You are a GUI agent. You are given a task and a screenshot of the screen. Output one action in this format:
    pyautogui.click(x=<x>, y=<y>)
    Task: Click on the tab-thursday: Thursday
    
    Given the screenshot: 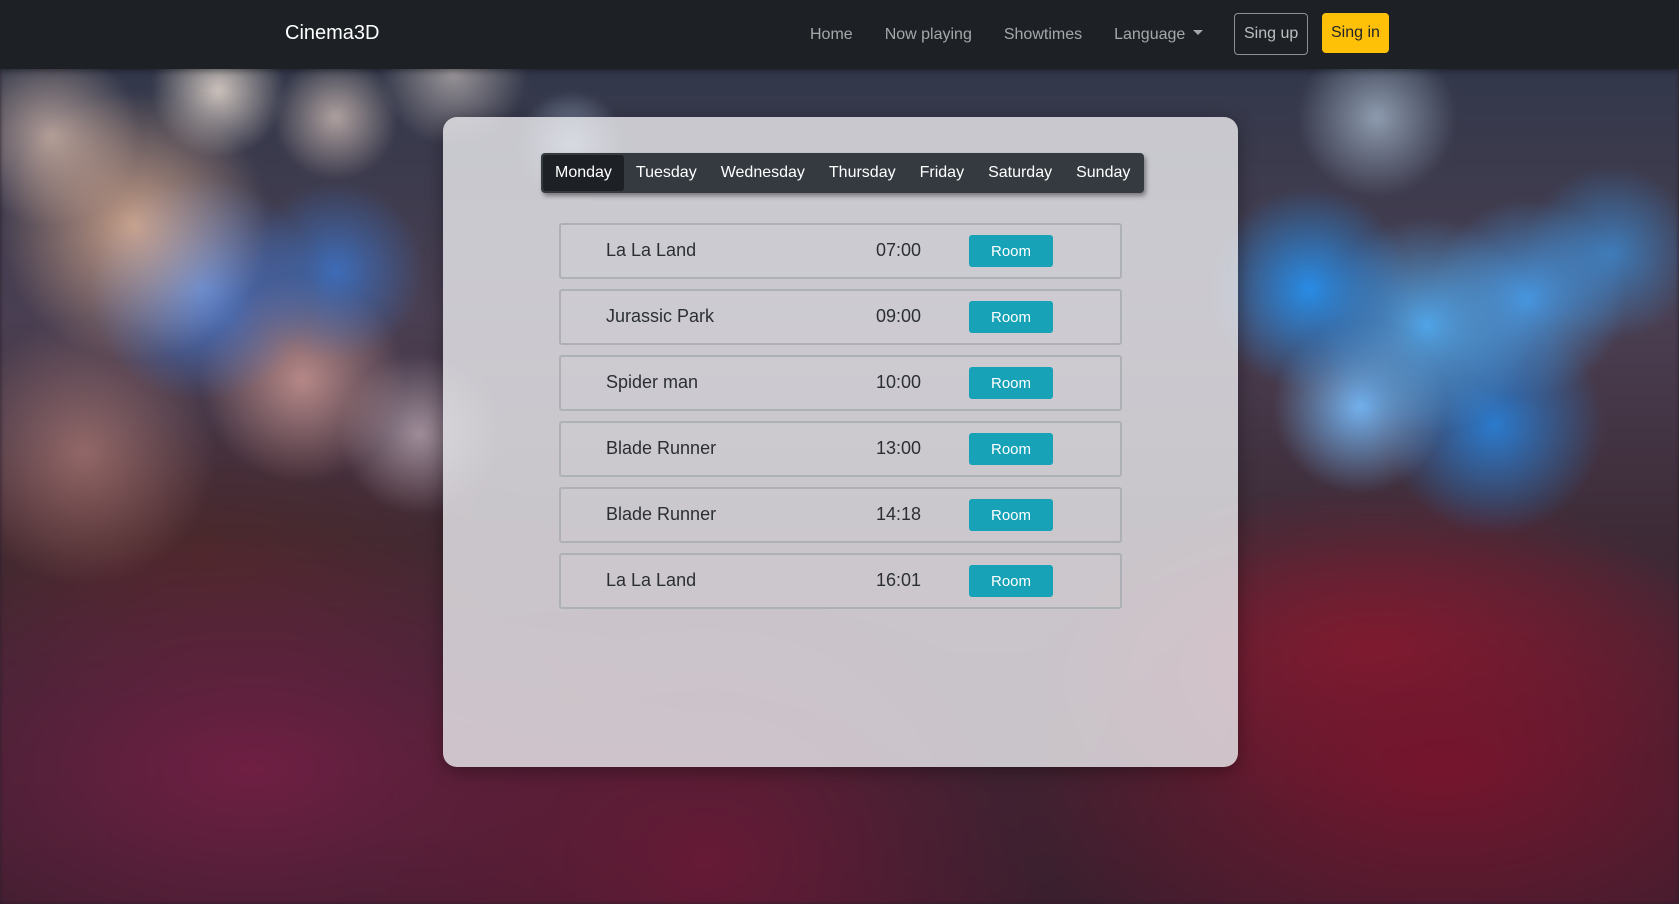 What is the action you would take?
    pyautogui.click(x=862, y=173)
    